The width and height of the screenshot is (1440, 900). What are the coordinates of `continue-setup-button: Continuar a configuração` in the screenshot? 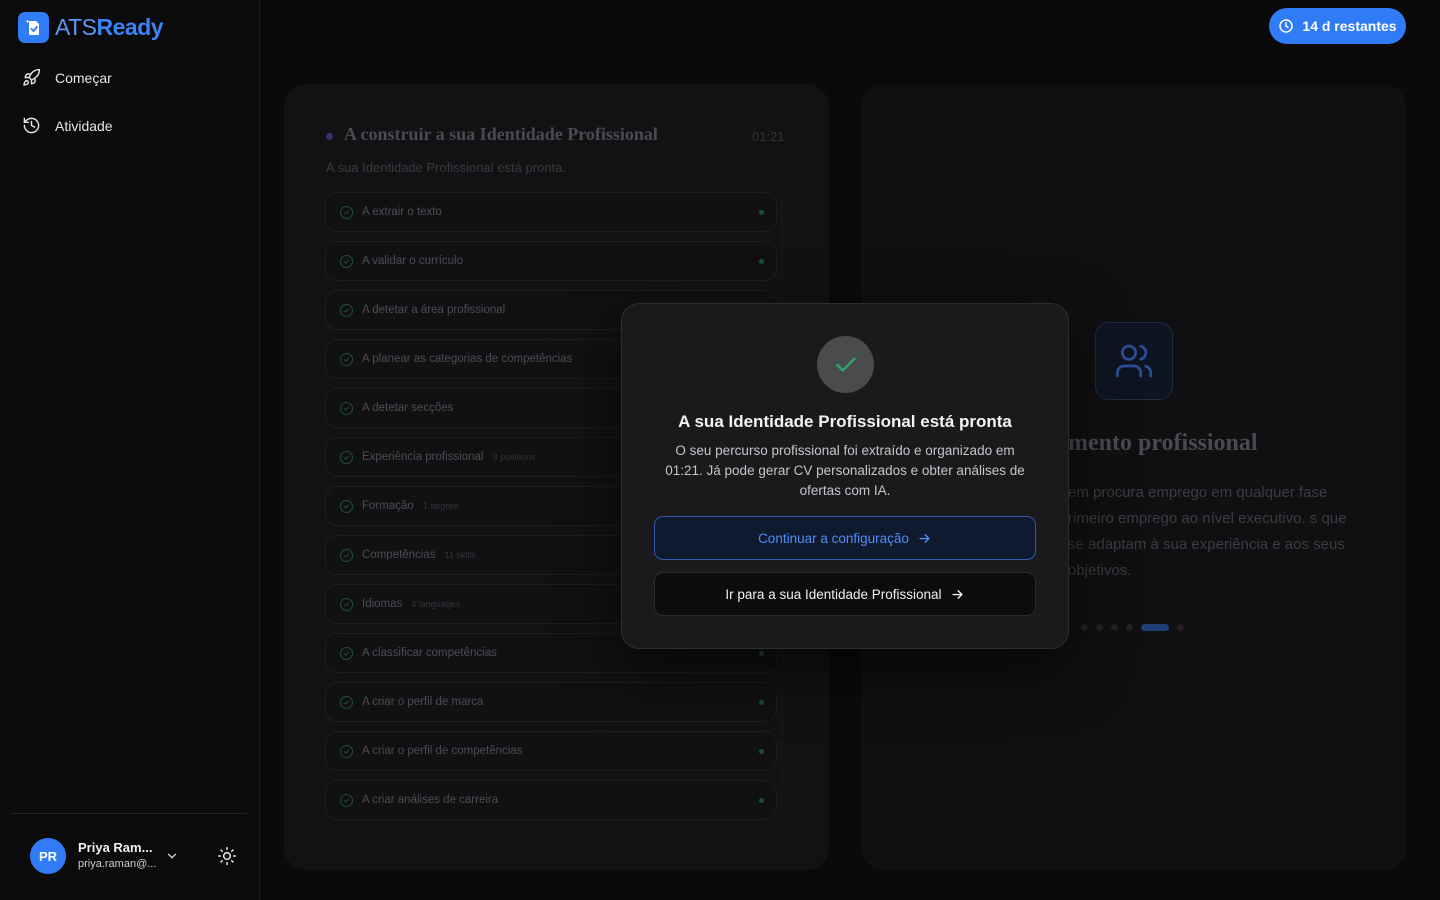 It's located at (845, 538).